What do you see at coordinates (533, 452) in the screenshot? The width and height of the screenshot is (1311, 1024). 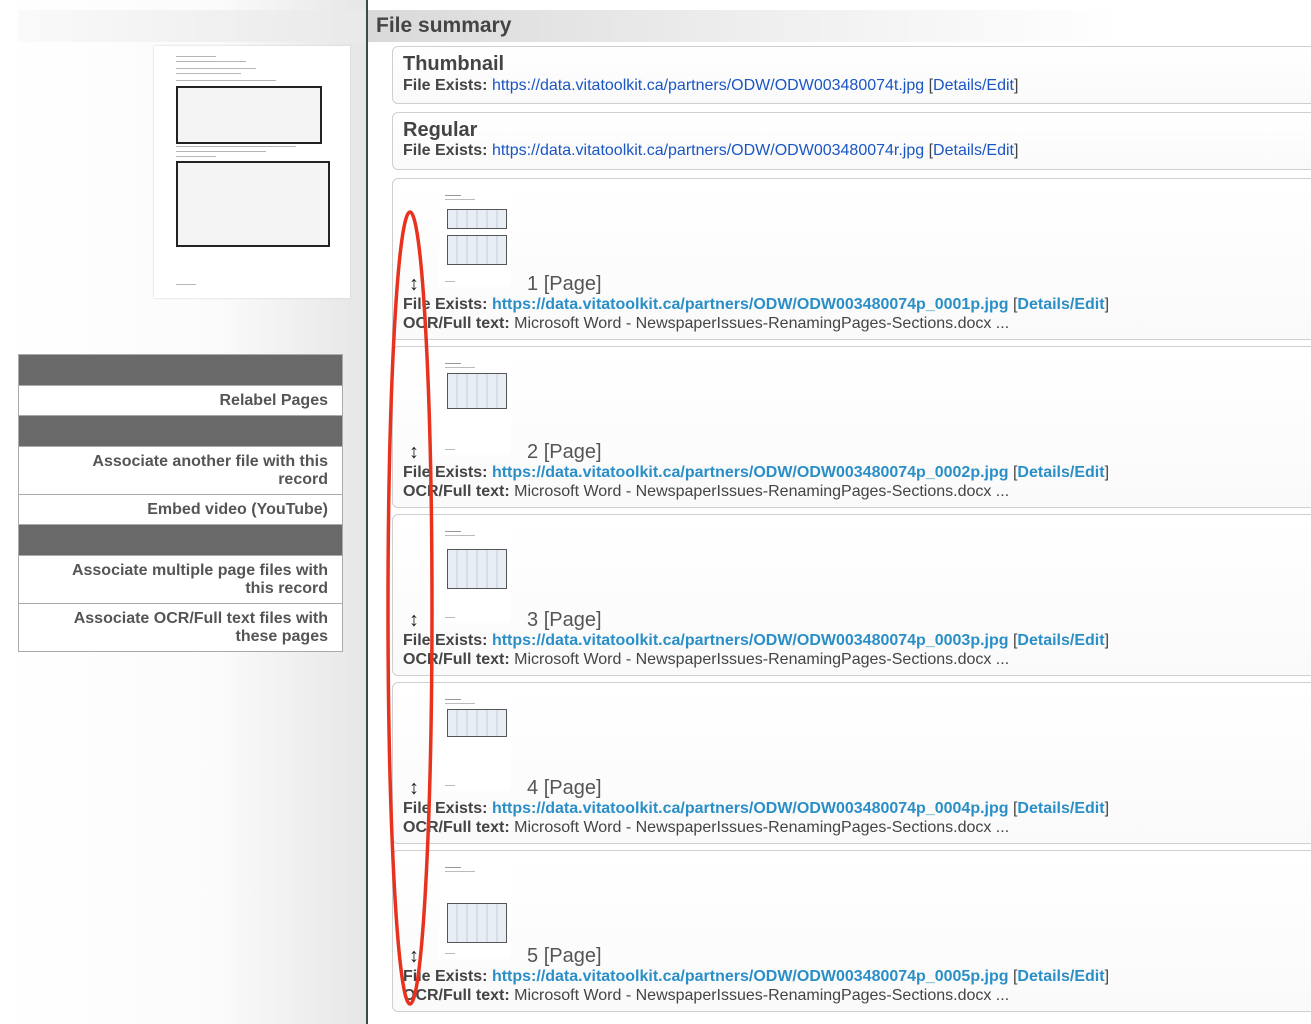 I see `page-number: 2` at bounding box center [533, 452].